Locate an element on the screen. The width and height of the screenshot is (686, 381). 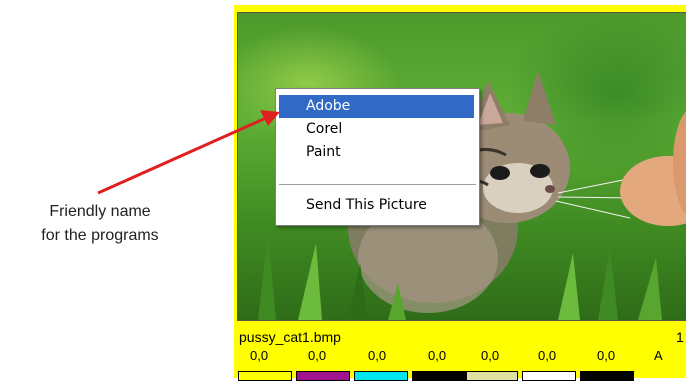
channel-label: A is located at coordinates (658, 355).